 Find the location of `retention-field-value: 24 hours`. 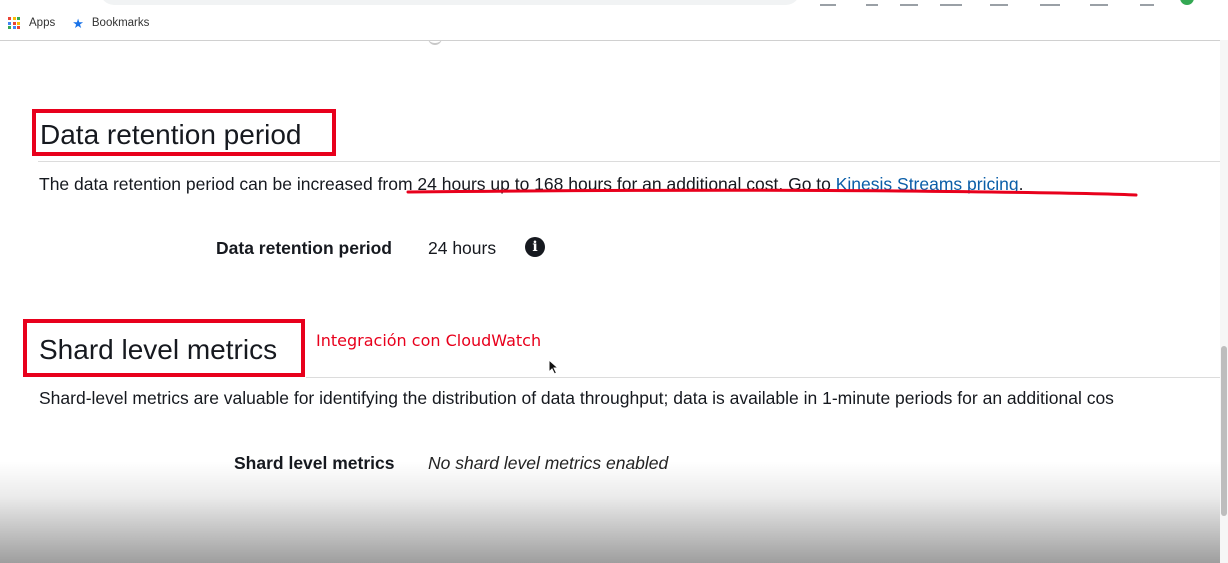

retention-field-value: 24 hours is located at coordinates (462, 248).